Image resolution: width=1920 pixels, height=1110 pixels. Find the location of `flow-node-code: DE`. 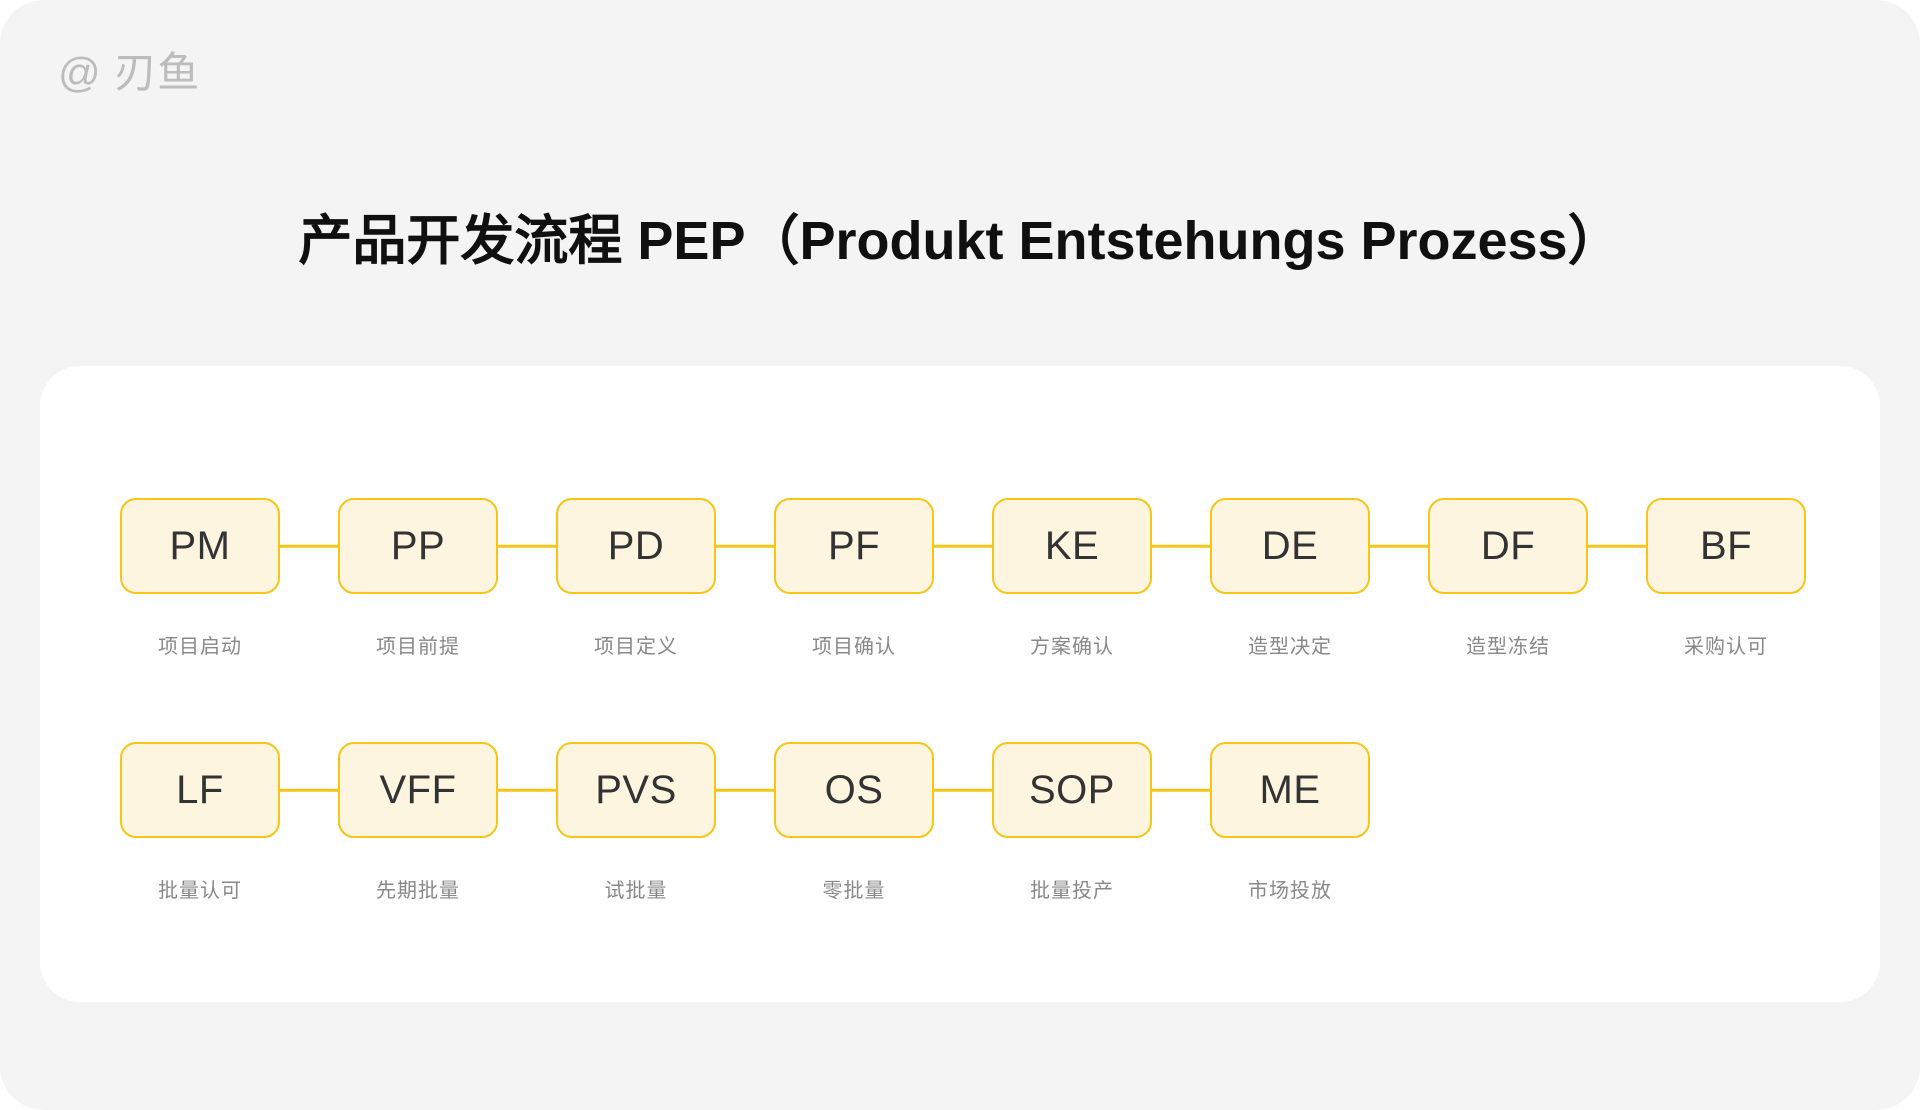

flow-node-code: DE is located at coordinates (1290, 546).